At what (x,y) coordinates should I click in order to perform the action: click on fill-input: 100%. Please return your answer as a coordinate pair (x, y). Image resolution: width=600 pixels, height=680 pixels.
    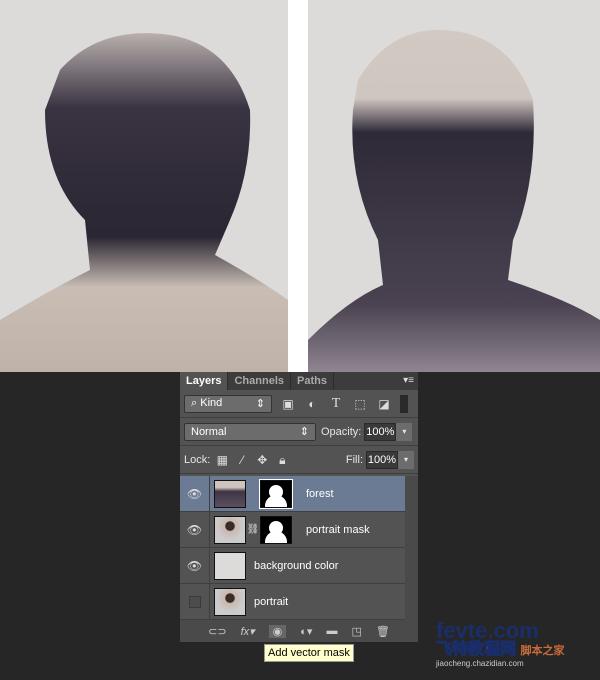
    Looking at the image, I should click on (382, 459).